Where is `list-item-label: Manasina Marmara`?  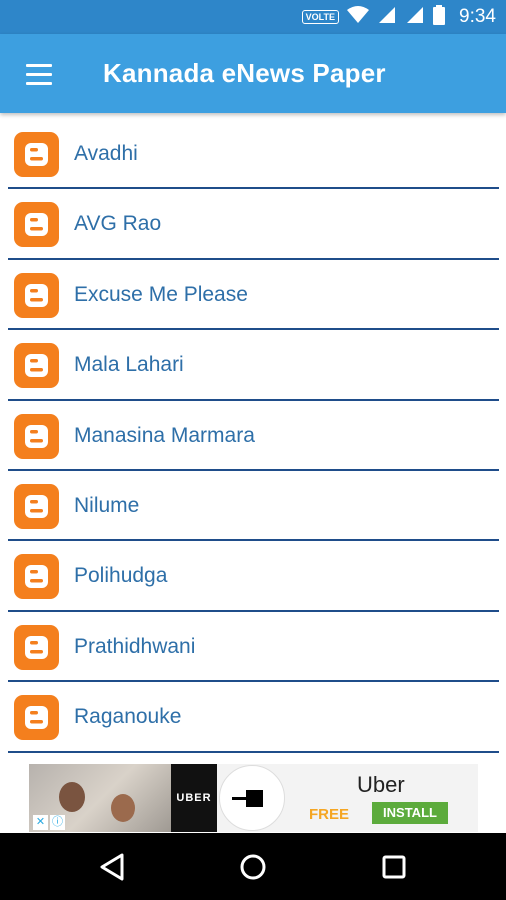
list-item-label: Manasina Marmara is located at coordinates (164, 435).